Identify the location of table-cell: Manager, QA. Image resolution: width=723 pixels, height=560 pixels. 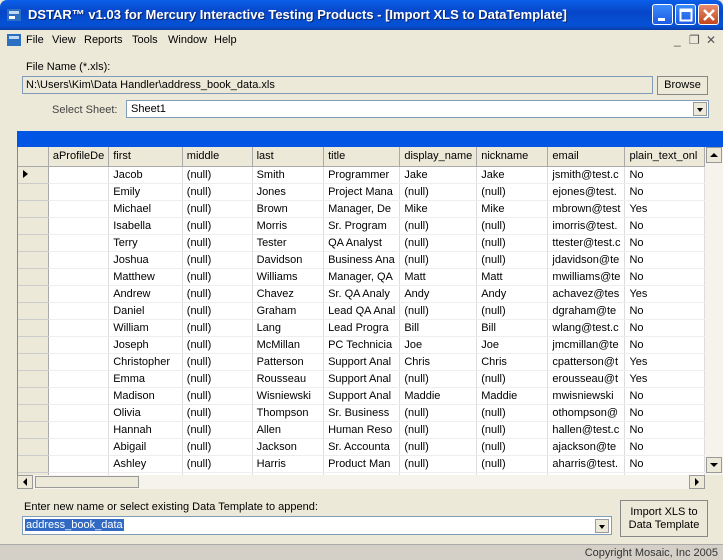
(362, 277).